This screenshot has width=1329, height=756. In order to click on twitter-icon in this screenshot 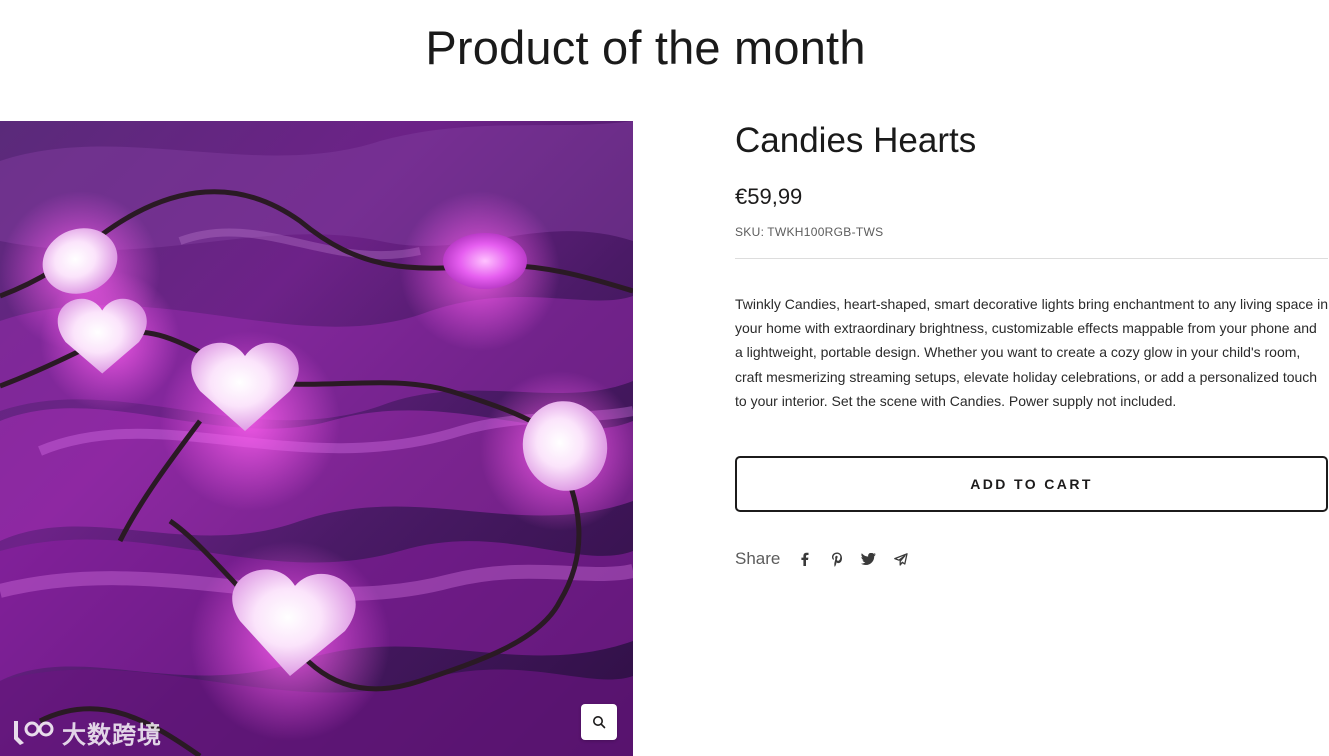, I will do `click(868, 559)`.